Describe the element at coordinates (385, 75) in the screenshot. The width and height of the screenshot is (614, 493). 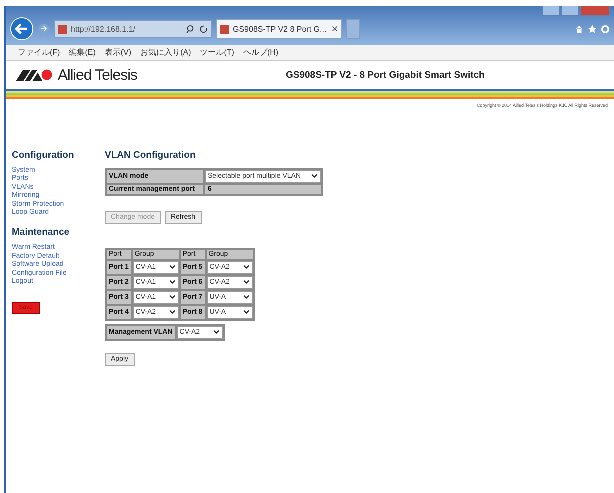
I see `page-title: GS908S-TP V2 - 8 Port Gigabit Smart Switch` at that location.